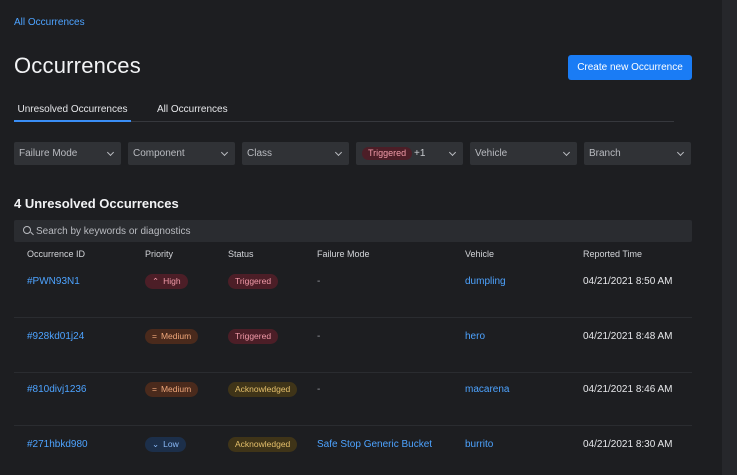 The width and height of the screenshot is (737, 475). What do you see at coordinates (72, 110) in the screenshot?
I see `tab-unresolved-occurrences: Unresolved Occurrences` at bounding box center [72, 110].